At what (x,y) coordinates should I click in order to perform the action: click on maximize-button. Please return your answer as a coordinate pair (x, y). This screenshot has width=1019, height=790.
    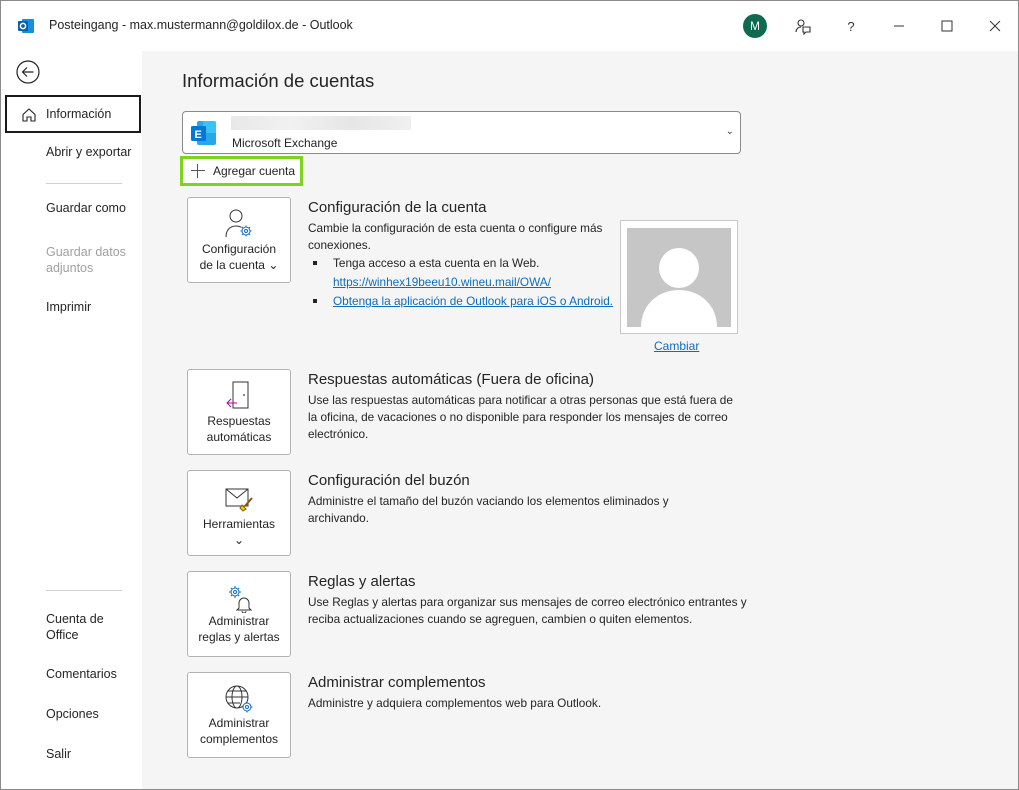
    Looking at the image, I should click on (947, 26).